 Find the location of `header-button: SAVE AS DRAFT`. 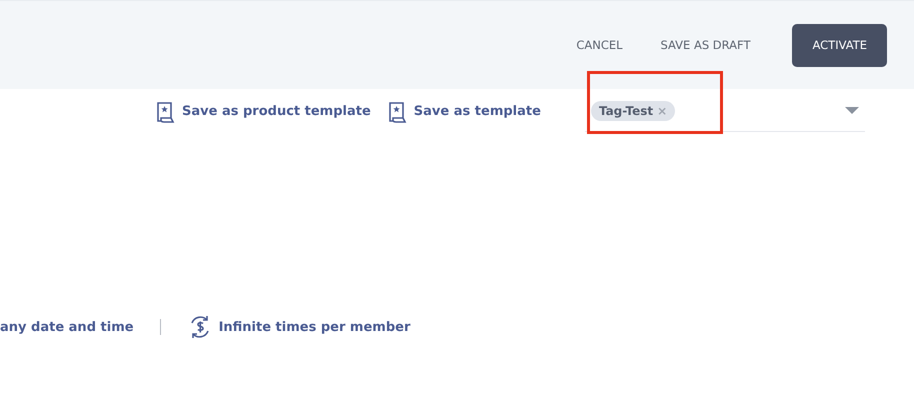

header-button: SAVE AS DRAFT is located at coordinates (705, 45).